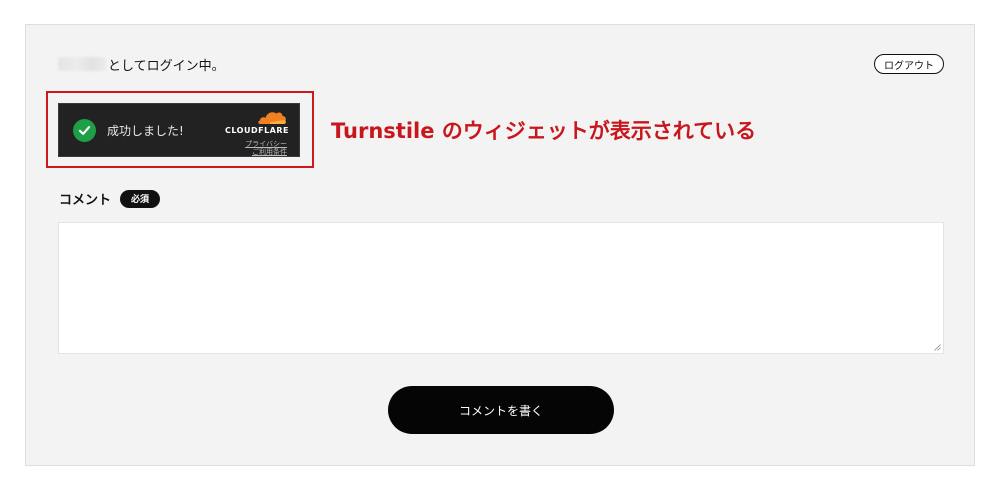  I want to click on logout-button: ログアウト, so click(909, 64).